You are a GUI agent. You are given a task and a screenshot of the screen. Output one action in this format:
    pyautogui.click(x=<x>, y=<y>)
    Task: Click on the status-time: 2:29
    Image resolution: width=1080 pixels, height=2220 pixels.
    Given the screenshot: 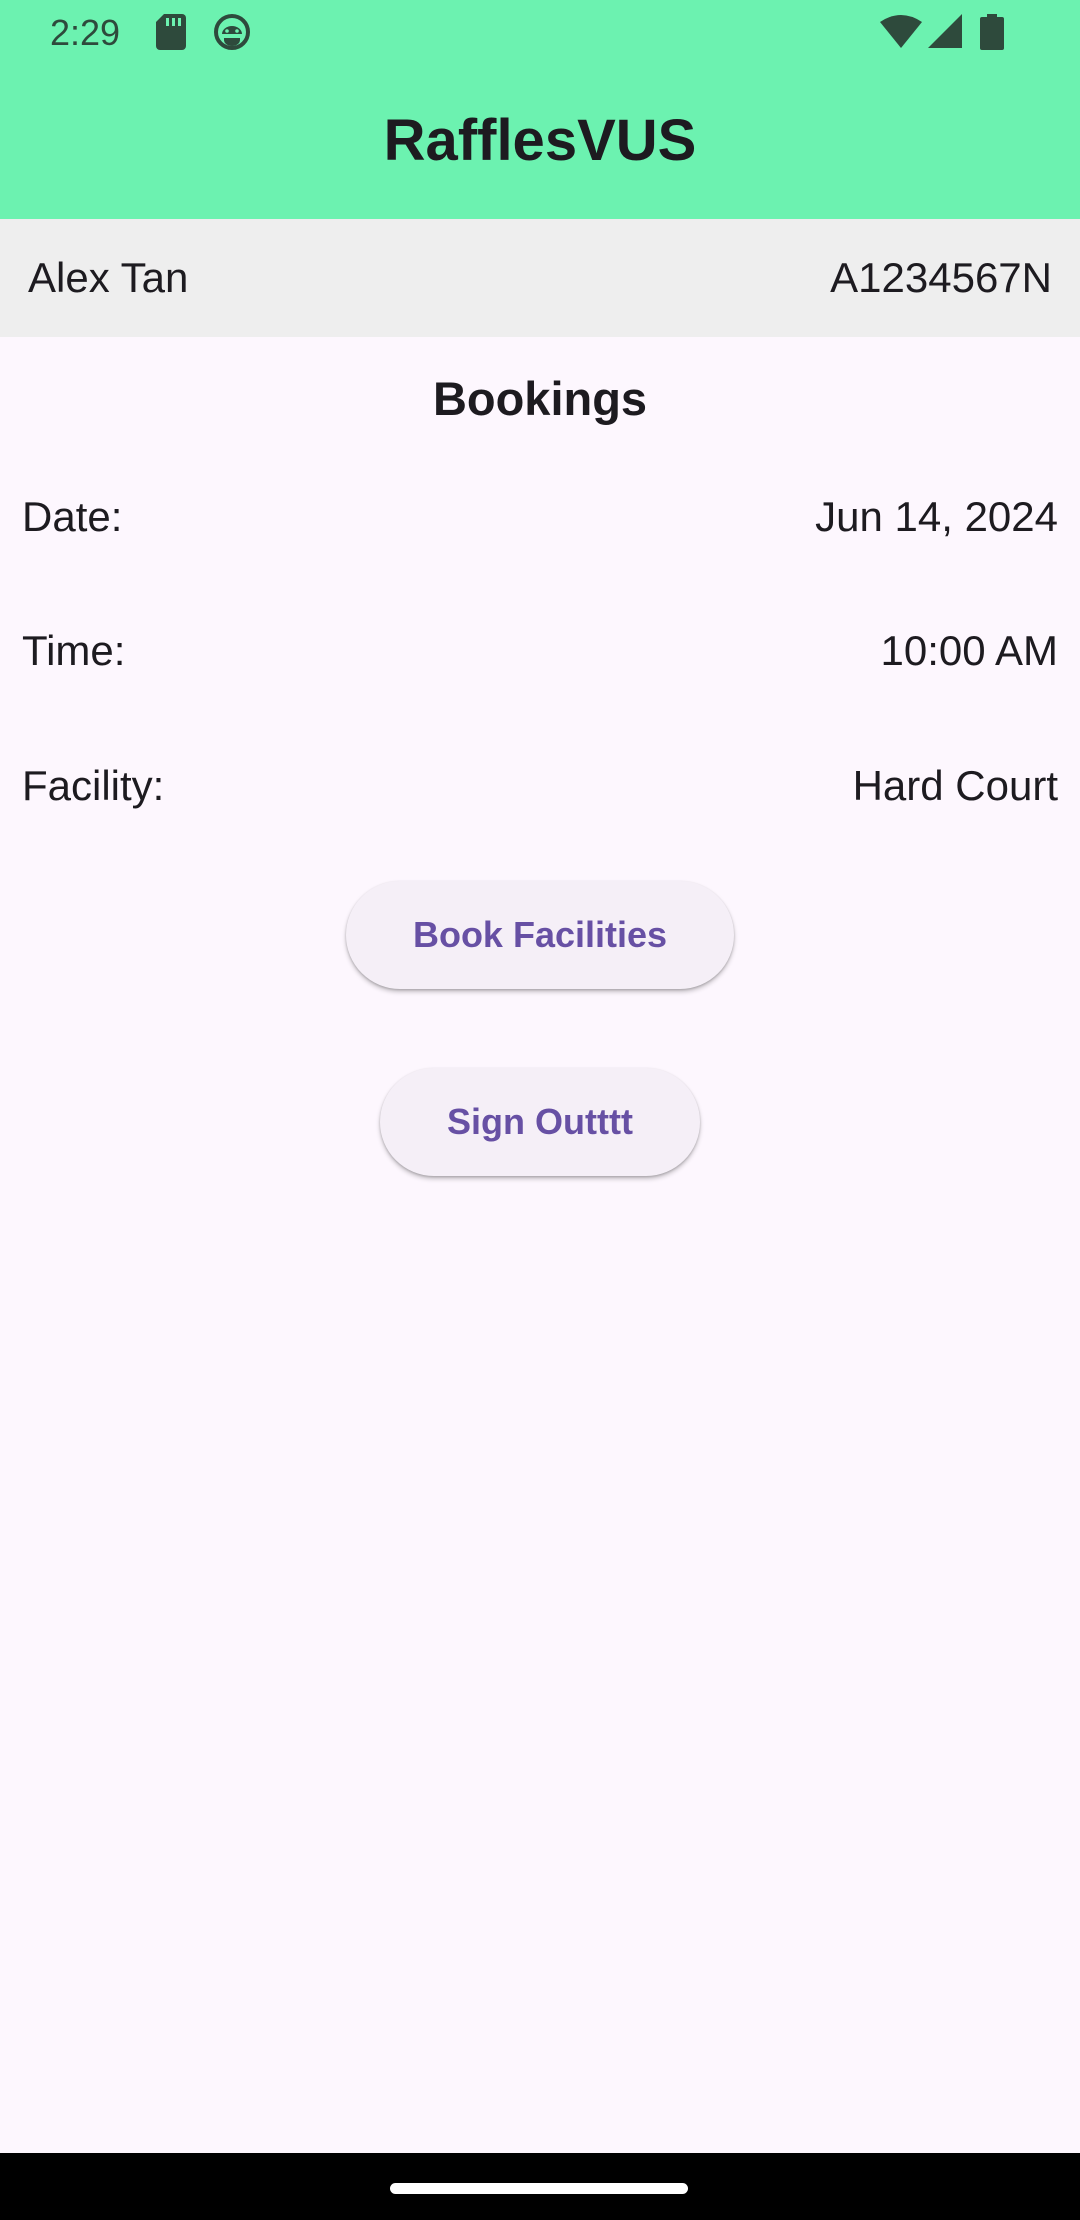 What is the action you would take?
    pyautogui.click(x=85, y=32)
    